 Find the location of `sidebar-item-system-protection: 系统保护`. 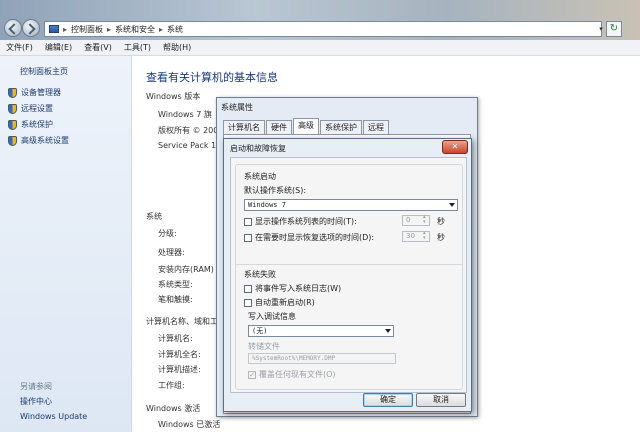

sidebar-item-system-protection: 系统保护 is located at coordinates (30, 124).